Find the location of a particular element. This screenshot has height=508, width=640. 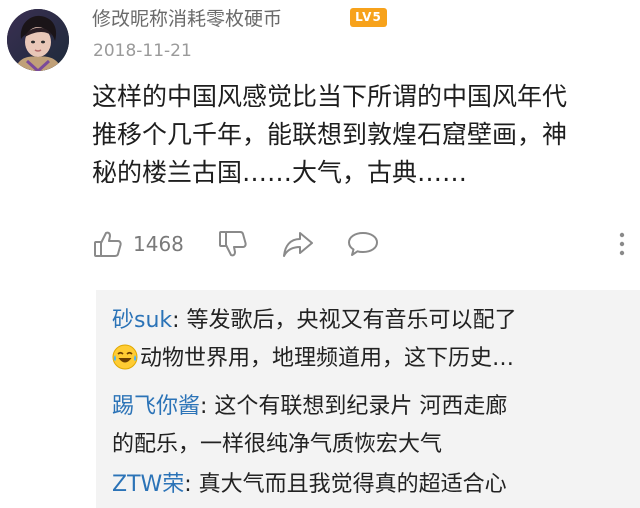

laughing-tears-emoji is located at coordinates (125, 357).